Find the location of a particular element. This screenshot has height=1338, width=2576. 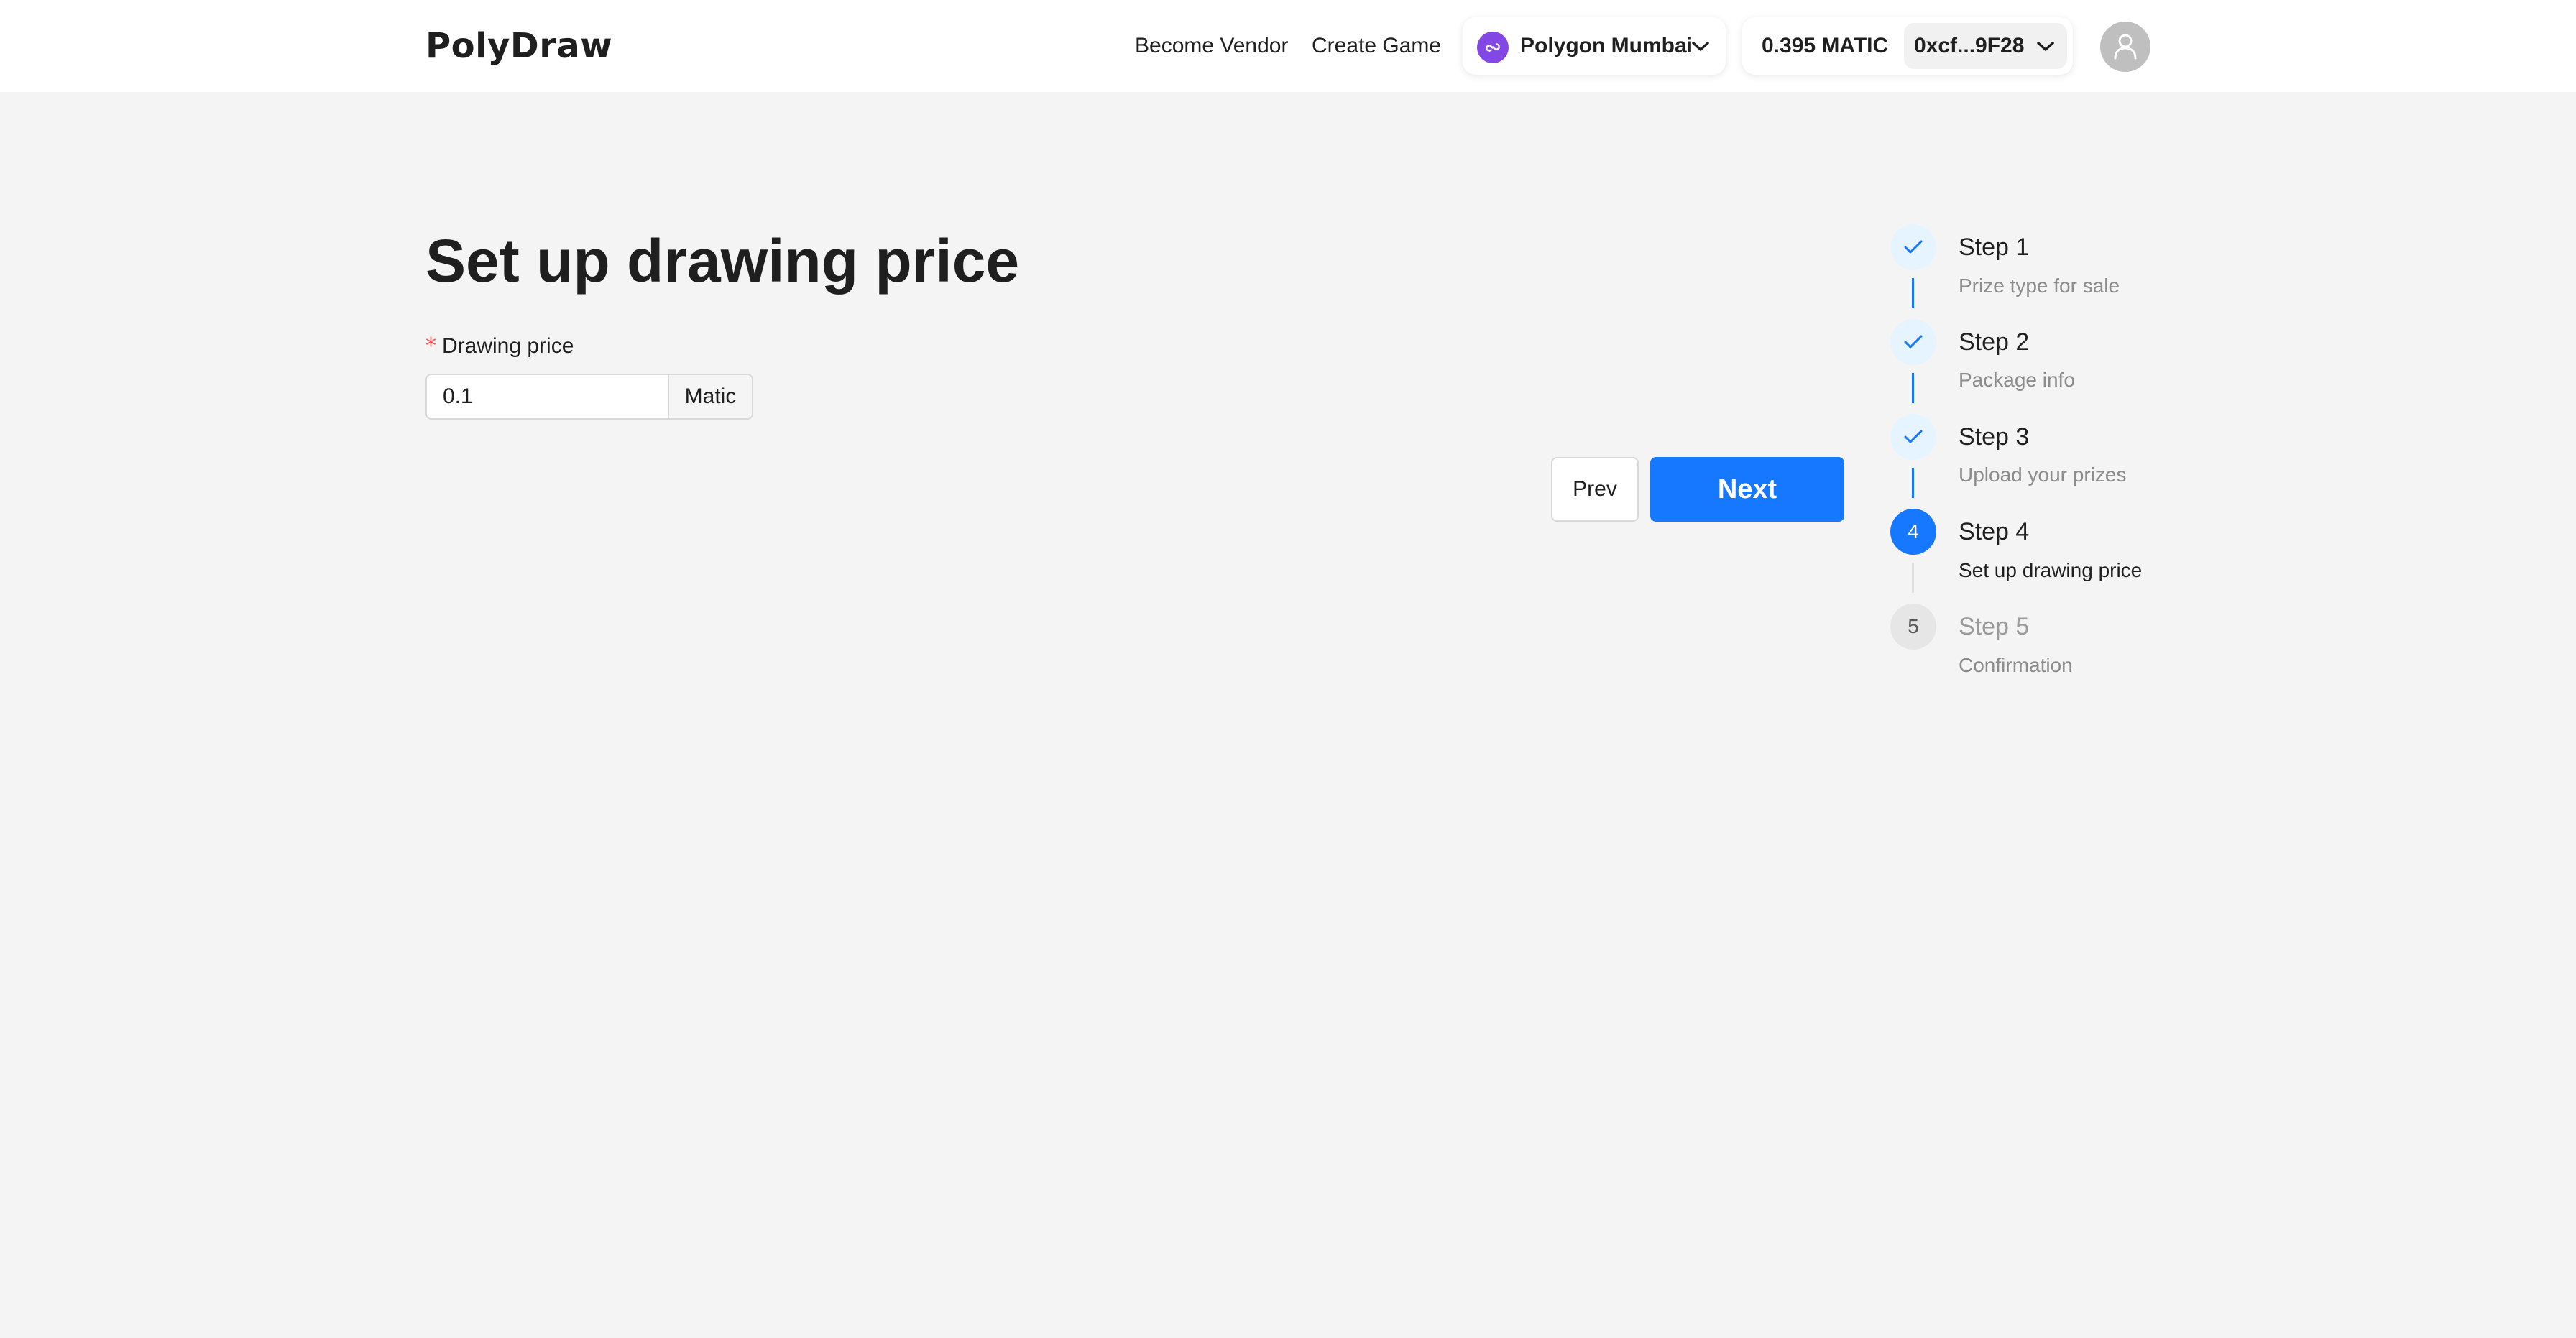

step-4-title: Step 4 is located at coordinates (1994, 531).